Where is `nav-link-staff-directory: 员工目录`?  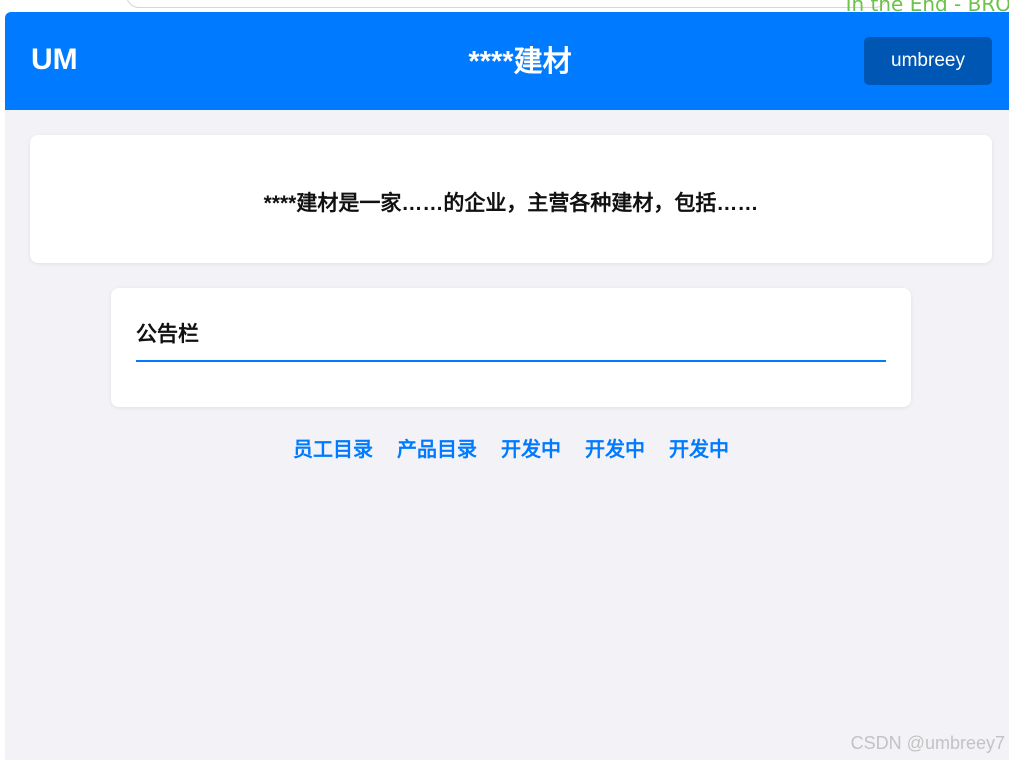
nav-link-staff-directory: 员工目录 is located at coordinates (333, 447).